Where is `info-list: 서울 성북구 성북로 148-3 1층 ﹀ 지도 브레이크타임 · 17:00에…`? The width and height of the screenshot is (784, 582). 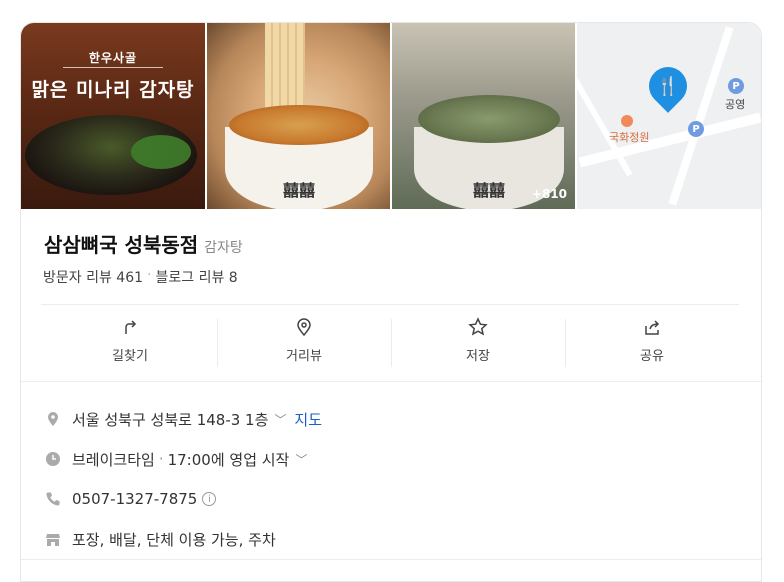
info-list: 서울 성북구 성북로 148-3 1층 ﹀ 지도 브레이크타임 · 17:00에… is located at coordinates (183, 479).